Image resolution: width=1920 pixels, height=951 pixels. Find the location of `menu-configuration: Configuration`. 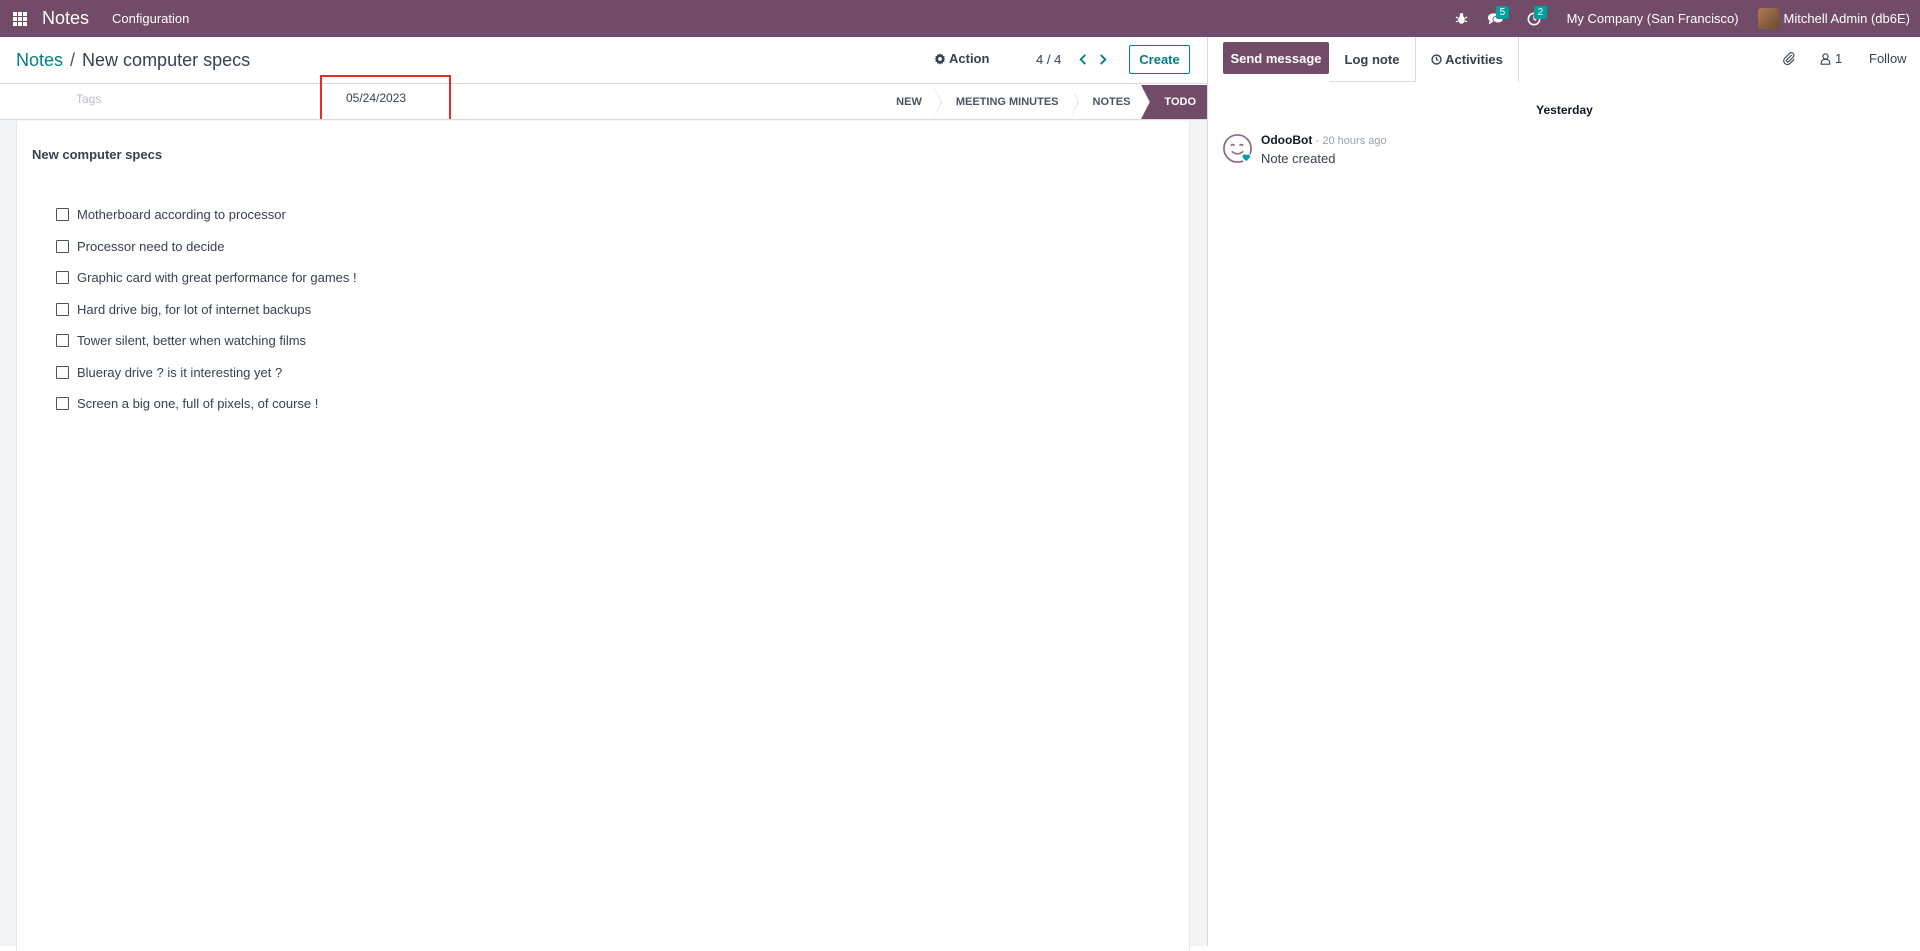

menu-configuration: Configuration is located at coordinates (150, 18).